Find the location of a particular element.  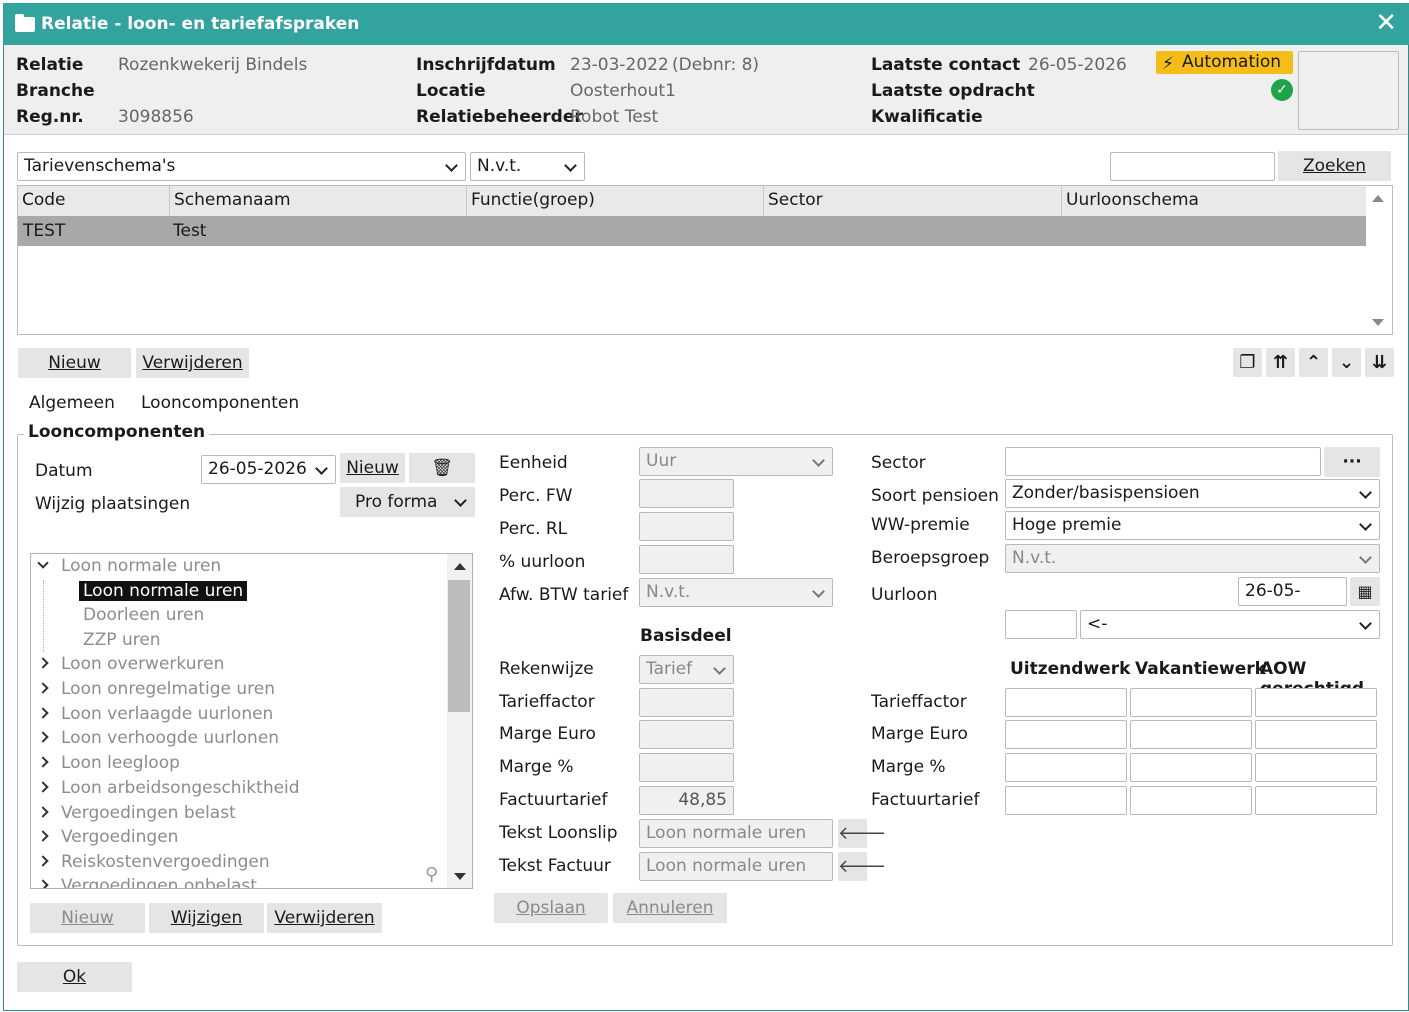

search-input is located at coordinates (1192, 166).